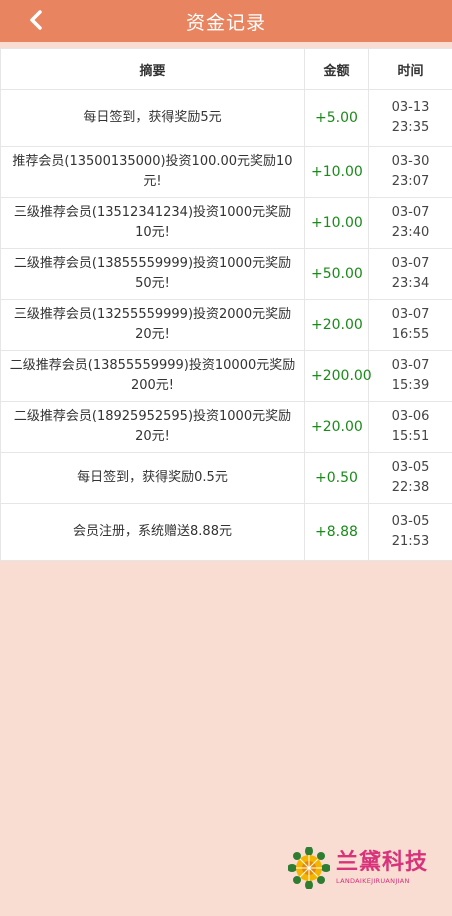 This screenshot has width=452, height=916. What do you see at coordinates (382, 862) in the screenshot?
I see `logo-chinese-name: 兰黛科技` at bounding box center [382, 862].